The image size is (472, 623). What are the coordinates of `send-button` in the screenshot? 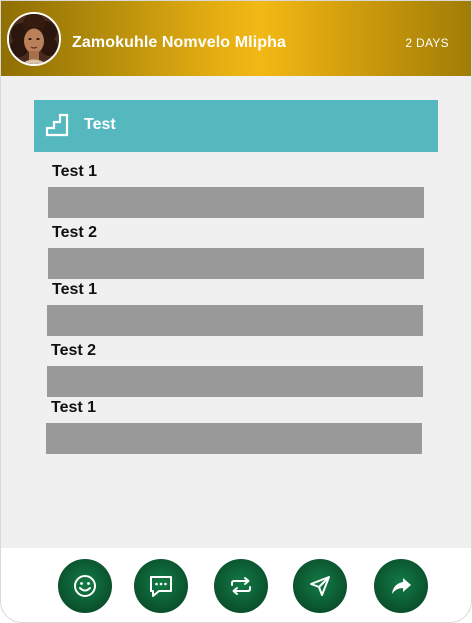 It's located at (320, 586).